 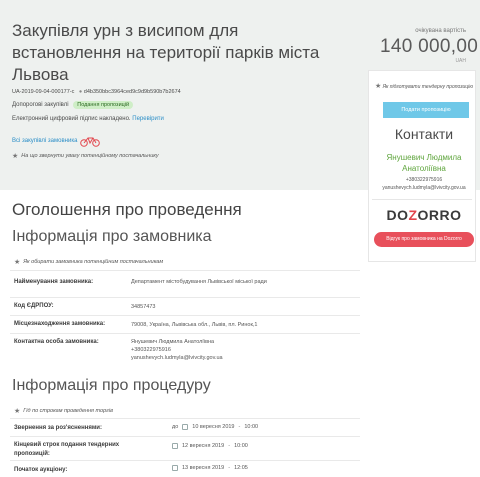 I want to click on price-currency: UAH, so click(x=460, y=61).